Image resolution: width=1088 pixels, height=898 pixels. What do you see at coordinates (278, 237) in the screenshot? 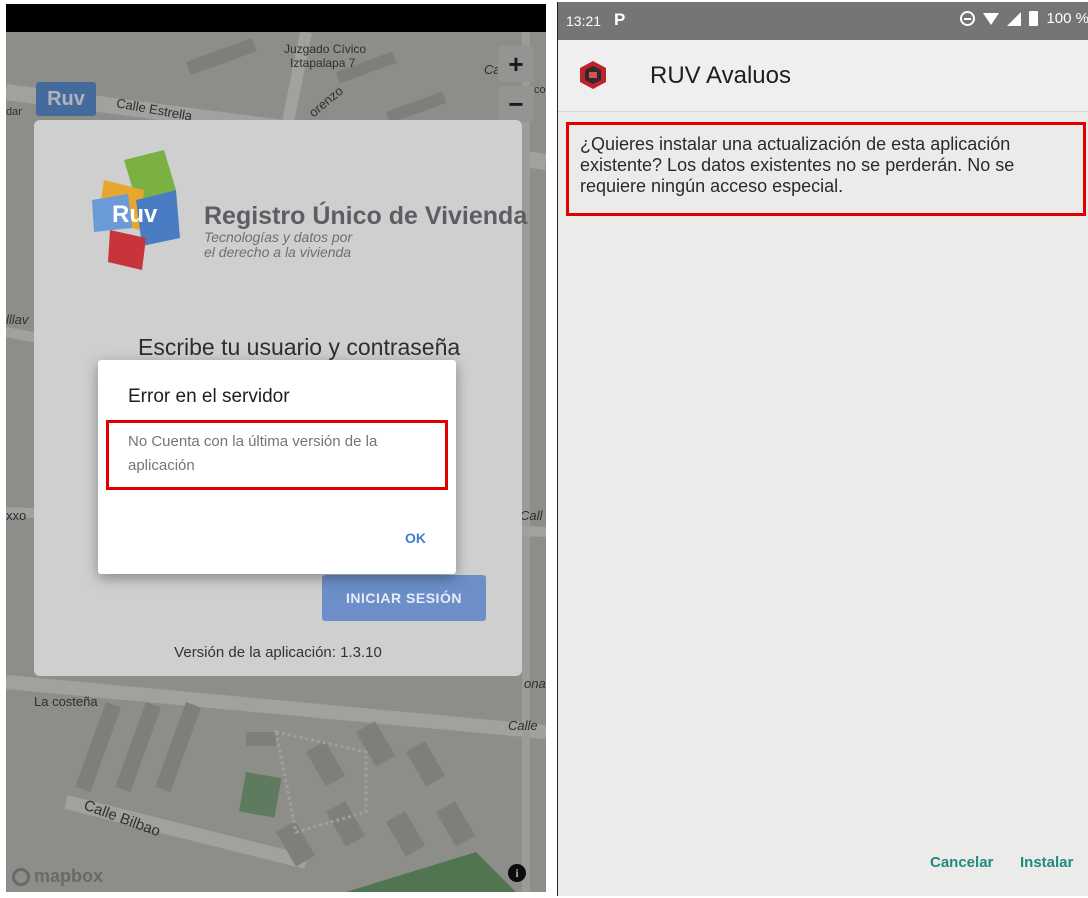
I see `brand-subtitle-line1: Tecnologías y datos por` at bounding box center [278, 237].